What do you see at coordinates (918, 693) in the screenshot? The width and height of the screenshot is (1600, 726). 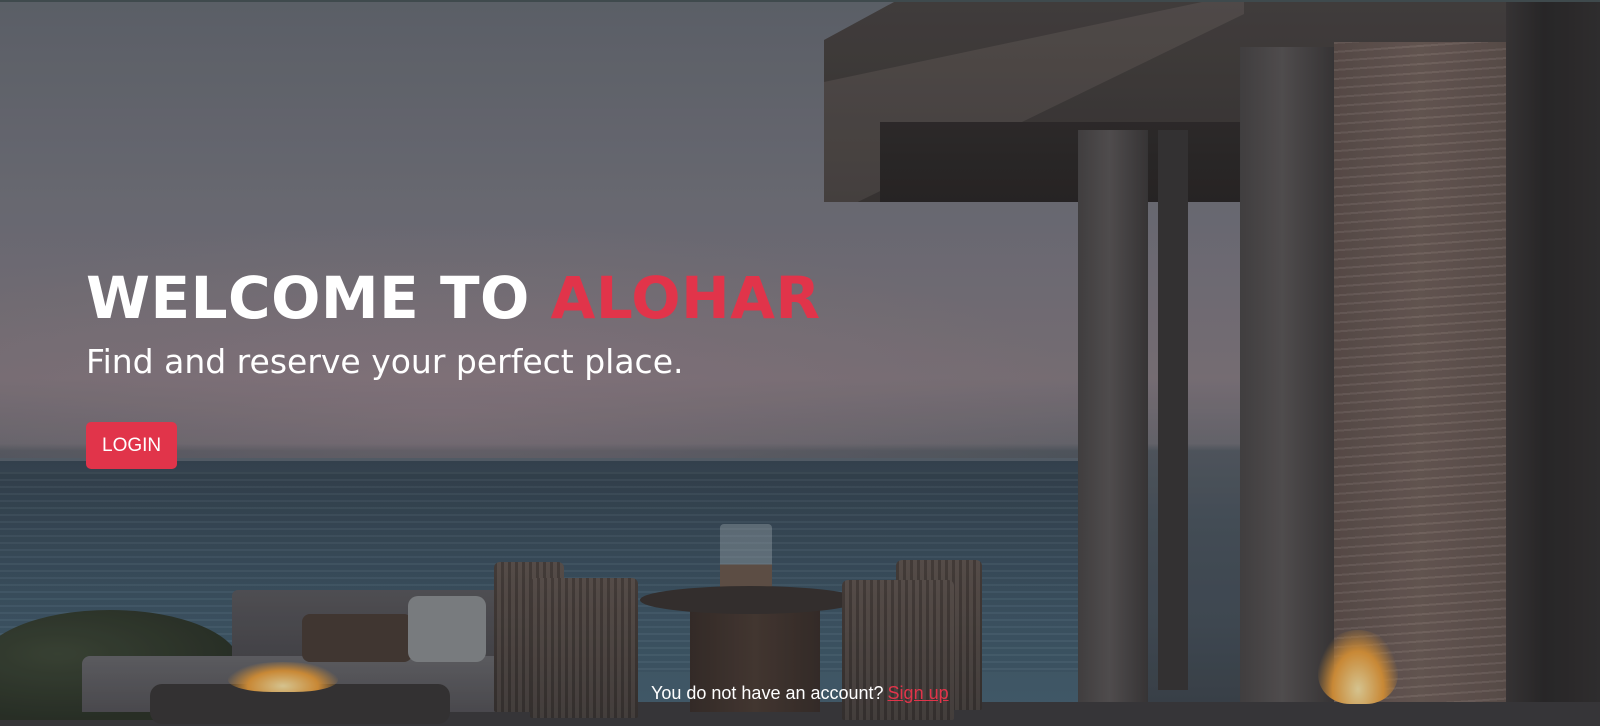 I see `signup-link: Sign up` at bounding box center [918, 693].